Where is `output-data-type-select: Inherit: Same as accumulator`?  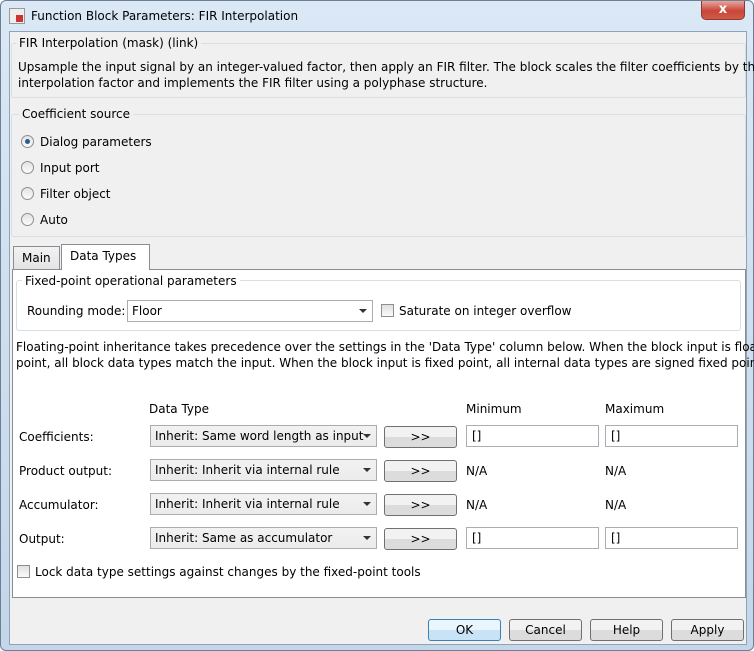 output-data-type-select: Inherit: Same as accumulator is located at coordinates (263, 538).